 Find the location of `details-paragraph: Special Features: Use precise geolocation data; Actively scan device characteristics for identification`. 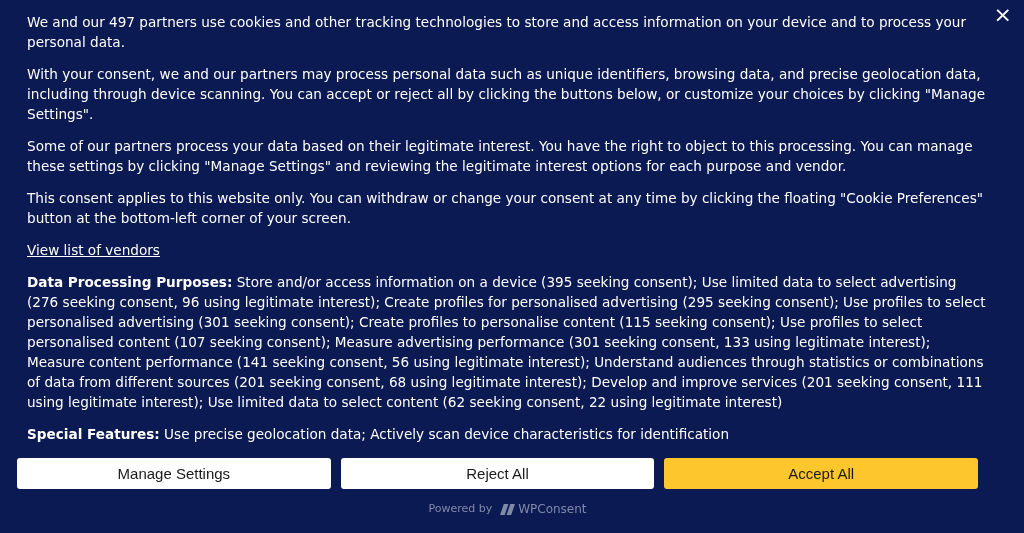

details-paragraph: Special Features: Use precise geolocation data; Actively scan device characteristics for identification is located at coordinates (379, 434).